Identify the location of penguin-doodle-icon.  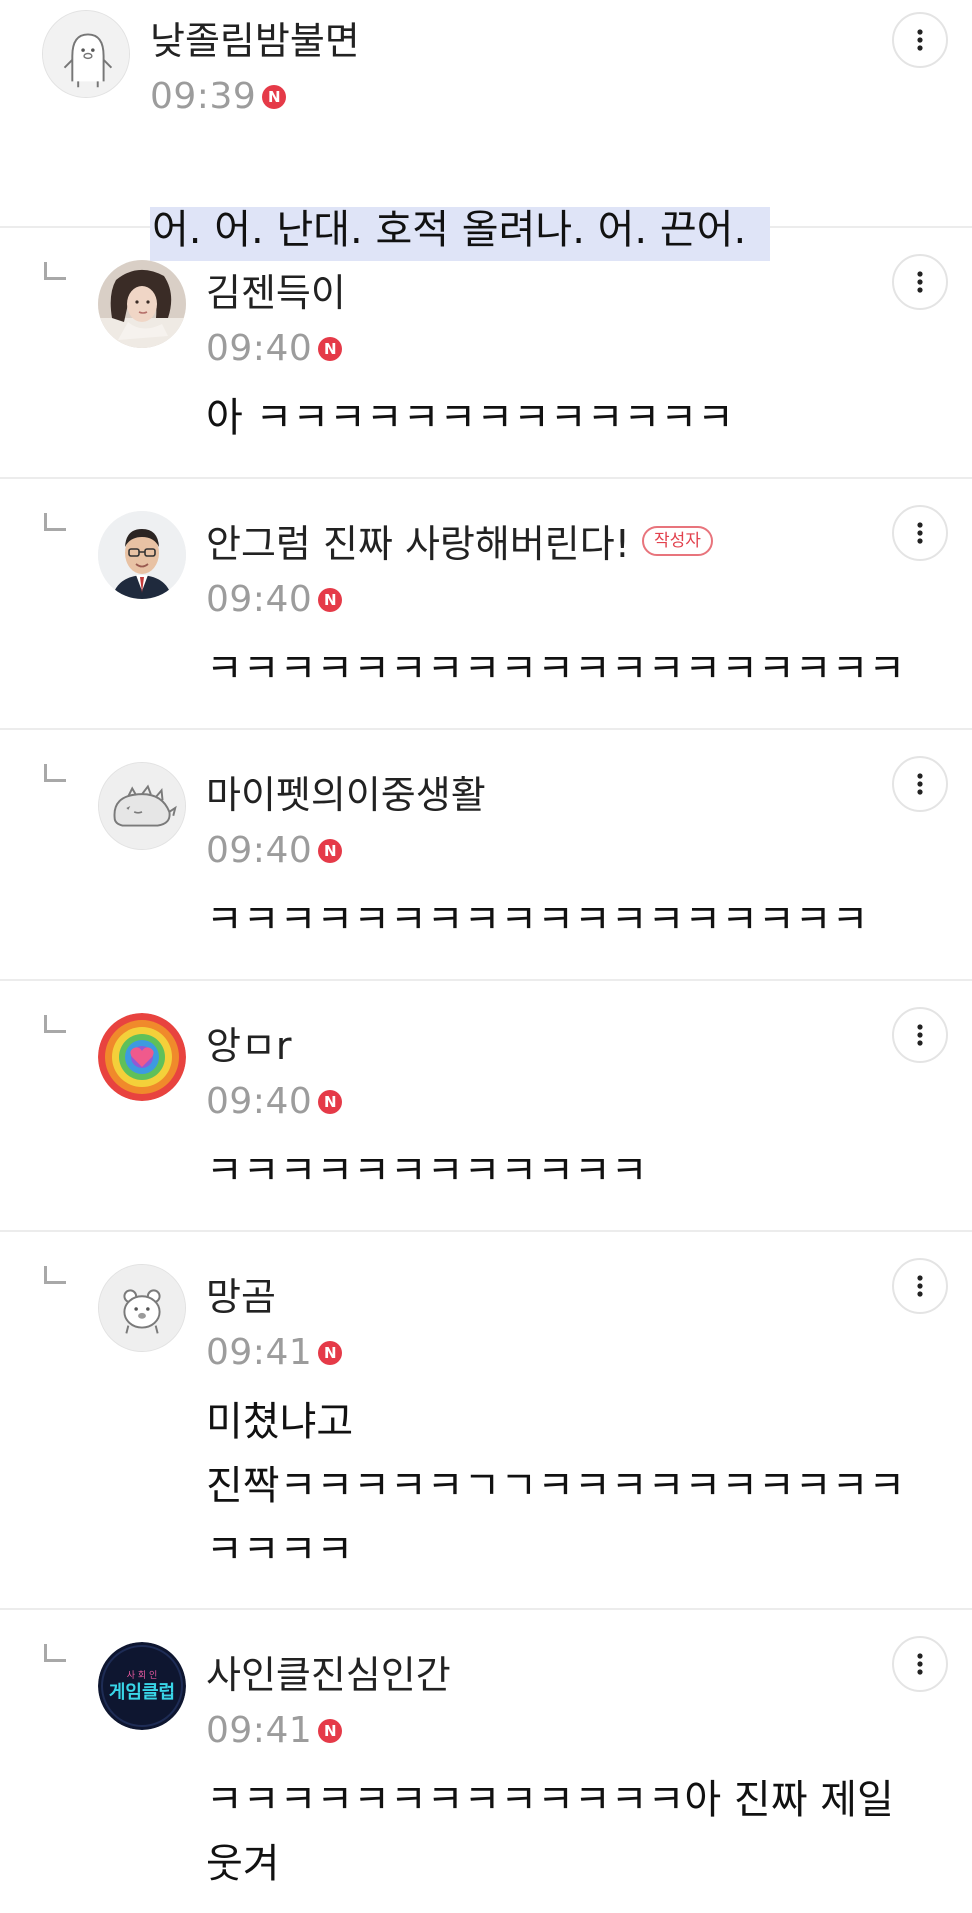
(86, 54).